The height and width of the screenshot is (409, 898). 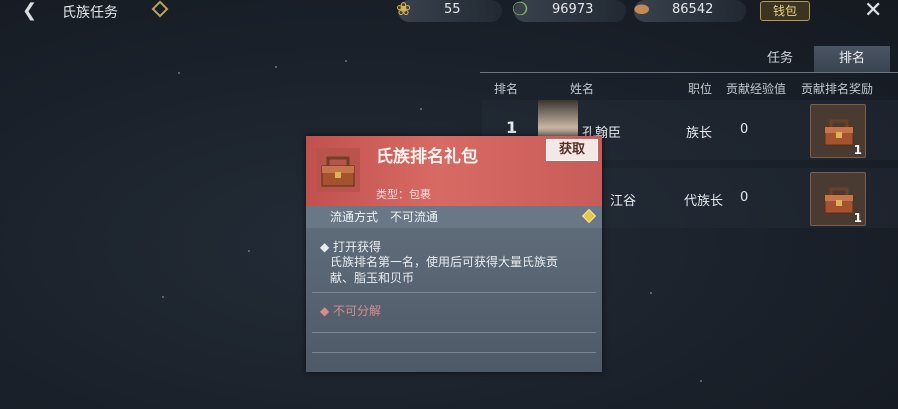 What do you see at coordinates (160, 9) in the screenshot?
I see `diamond-icon` at bounding box center [160, 9].